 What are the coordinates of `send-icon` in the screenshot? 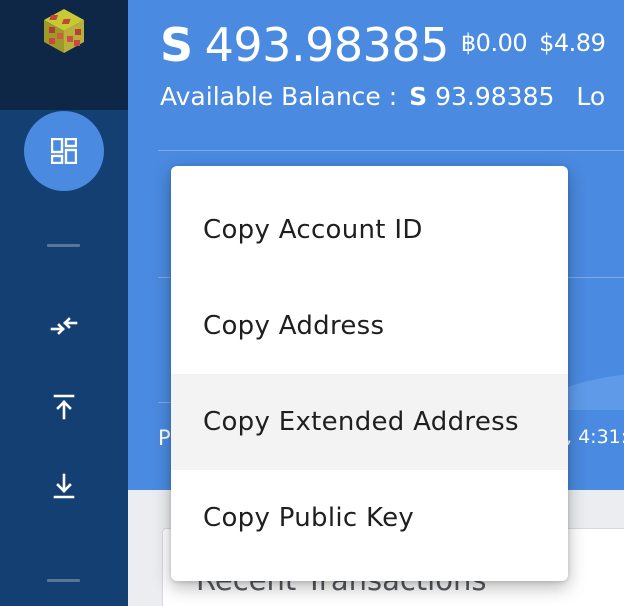 It's located at (64, 407).